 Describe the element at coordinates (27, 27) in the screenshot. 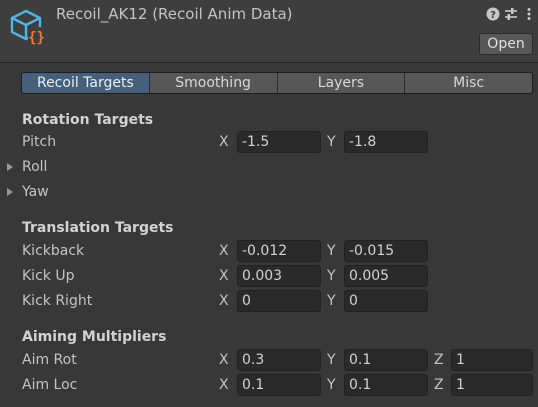

I see `scriptable-object-icon: {}` at that location.